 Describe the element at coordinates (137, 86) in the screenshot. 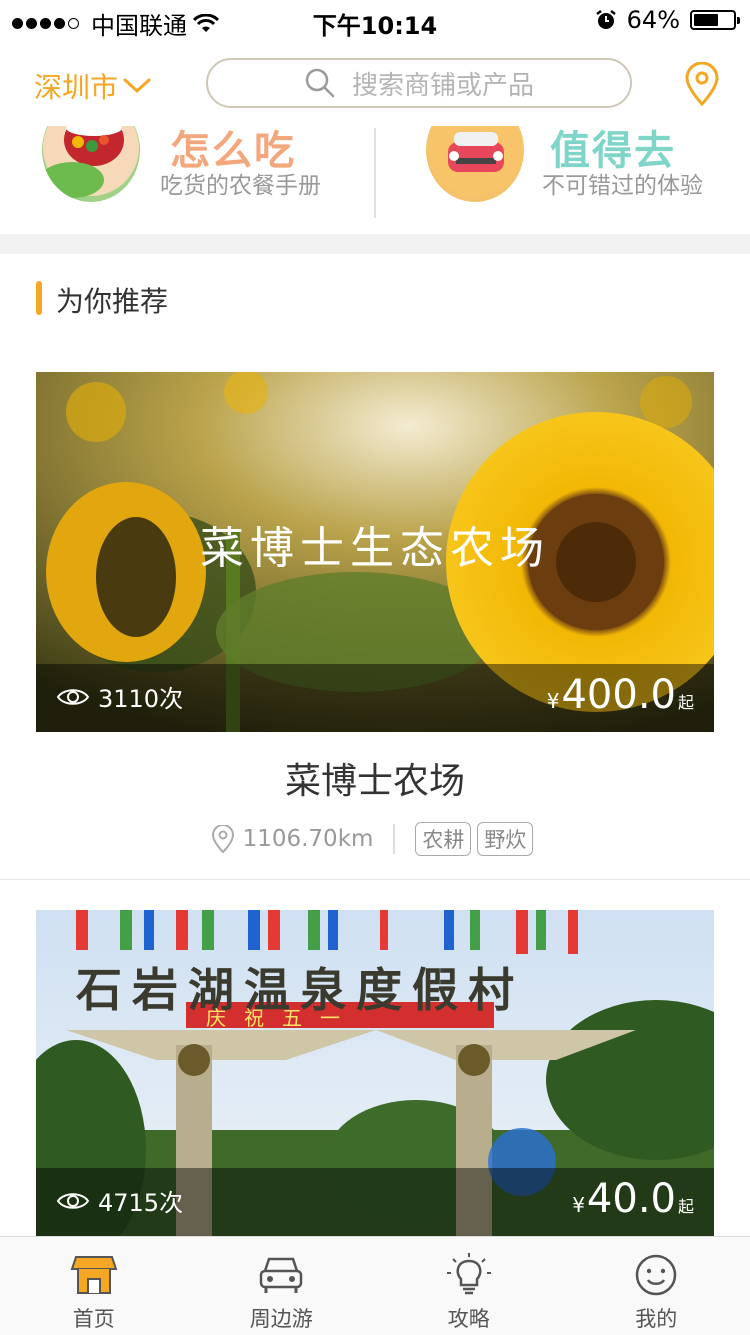

I see `chevron-down-icon` at that location.